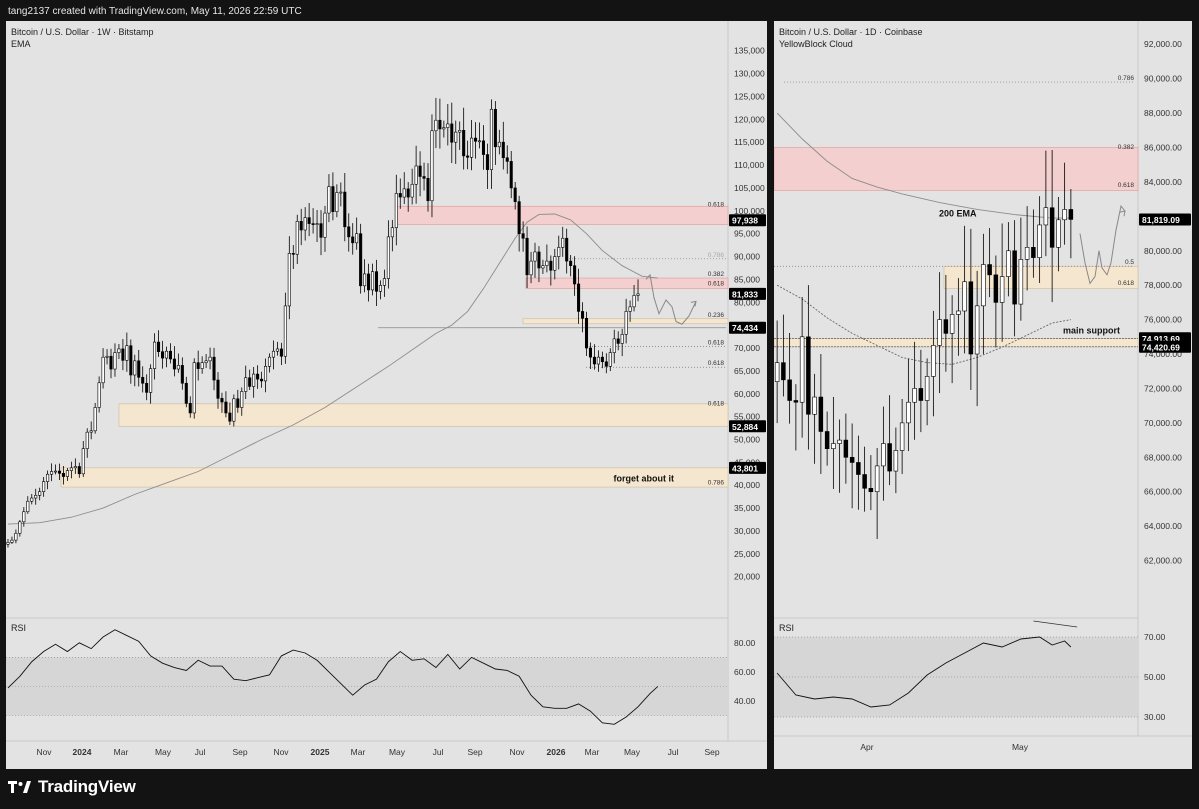 The height and width of the screenshot is (809, 1199). I want to click on price-tag: 74,434, so click(745, 328).